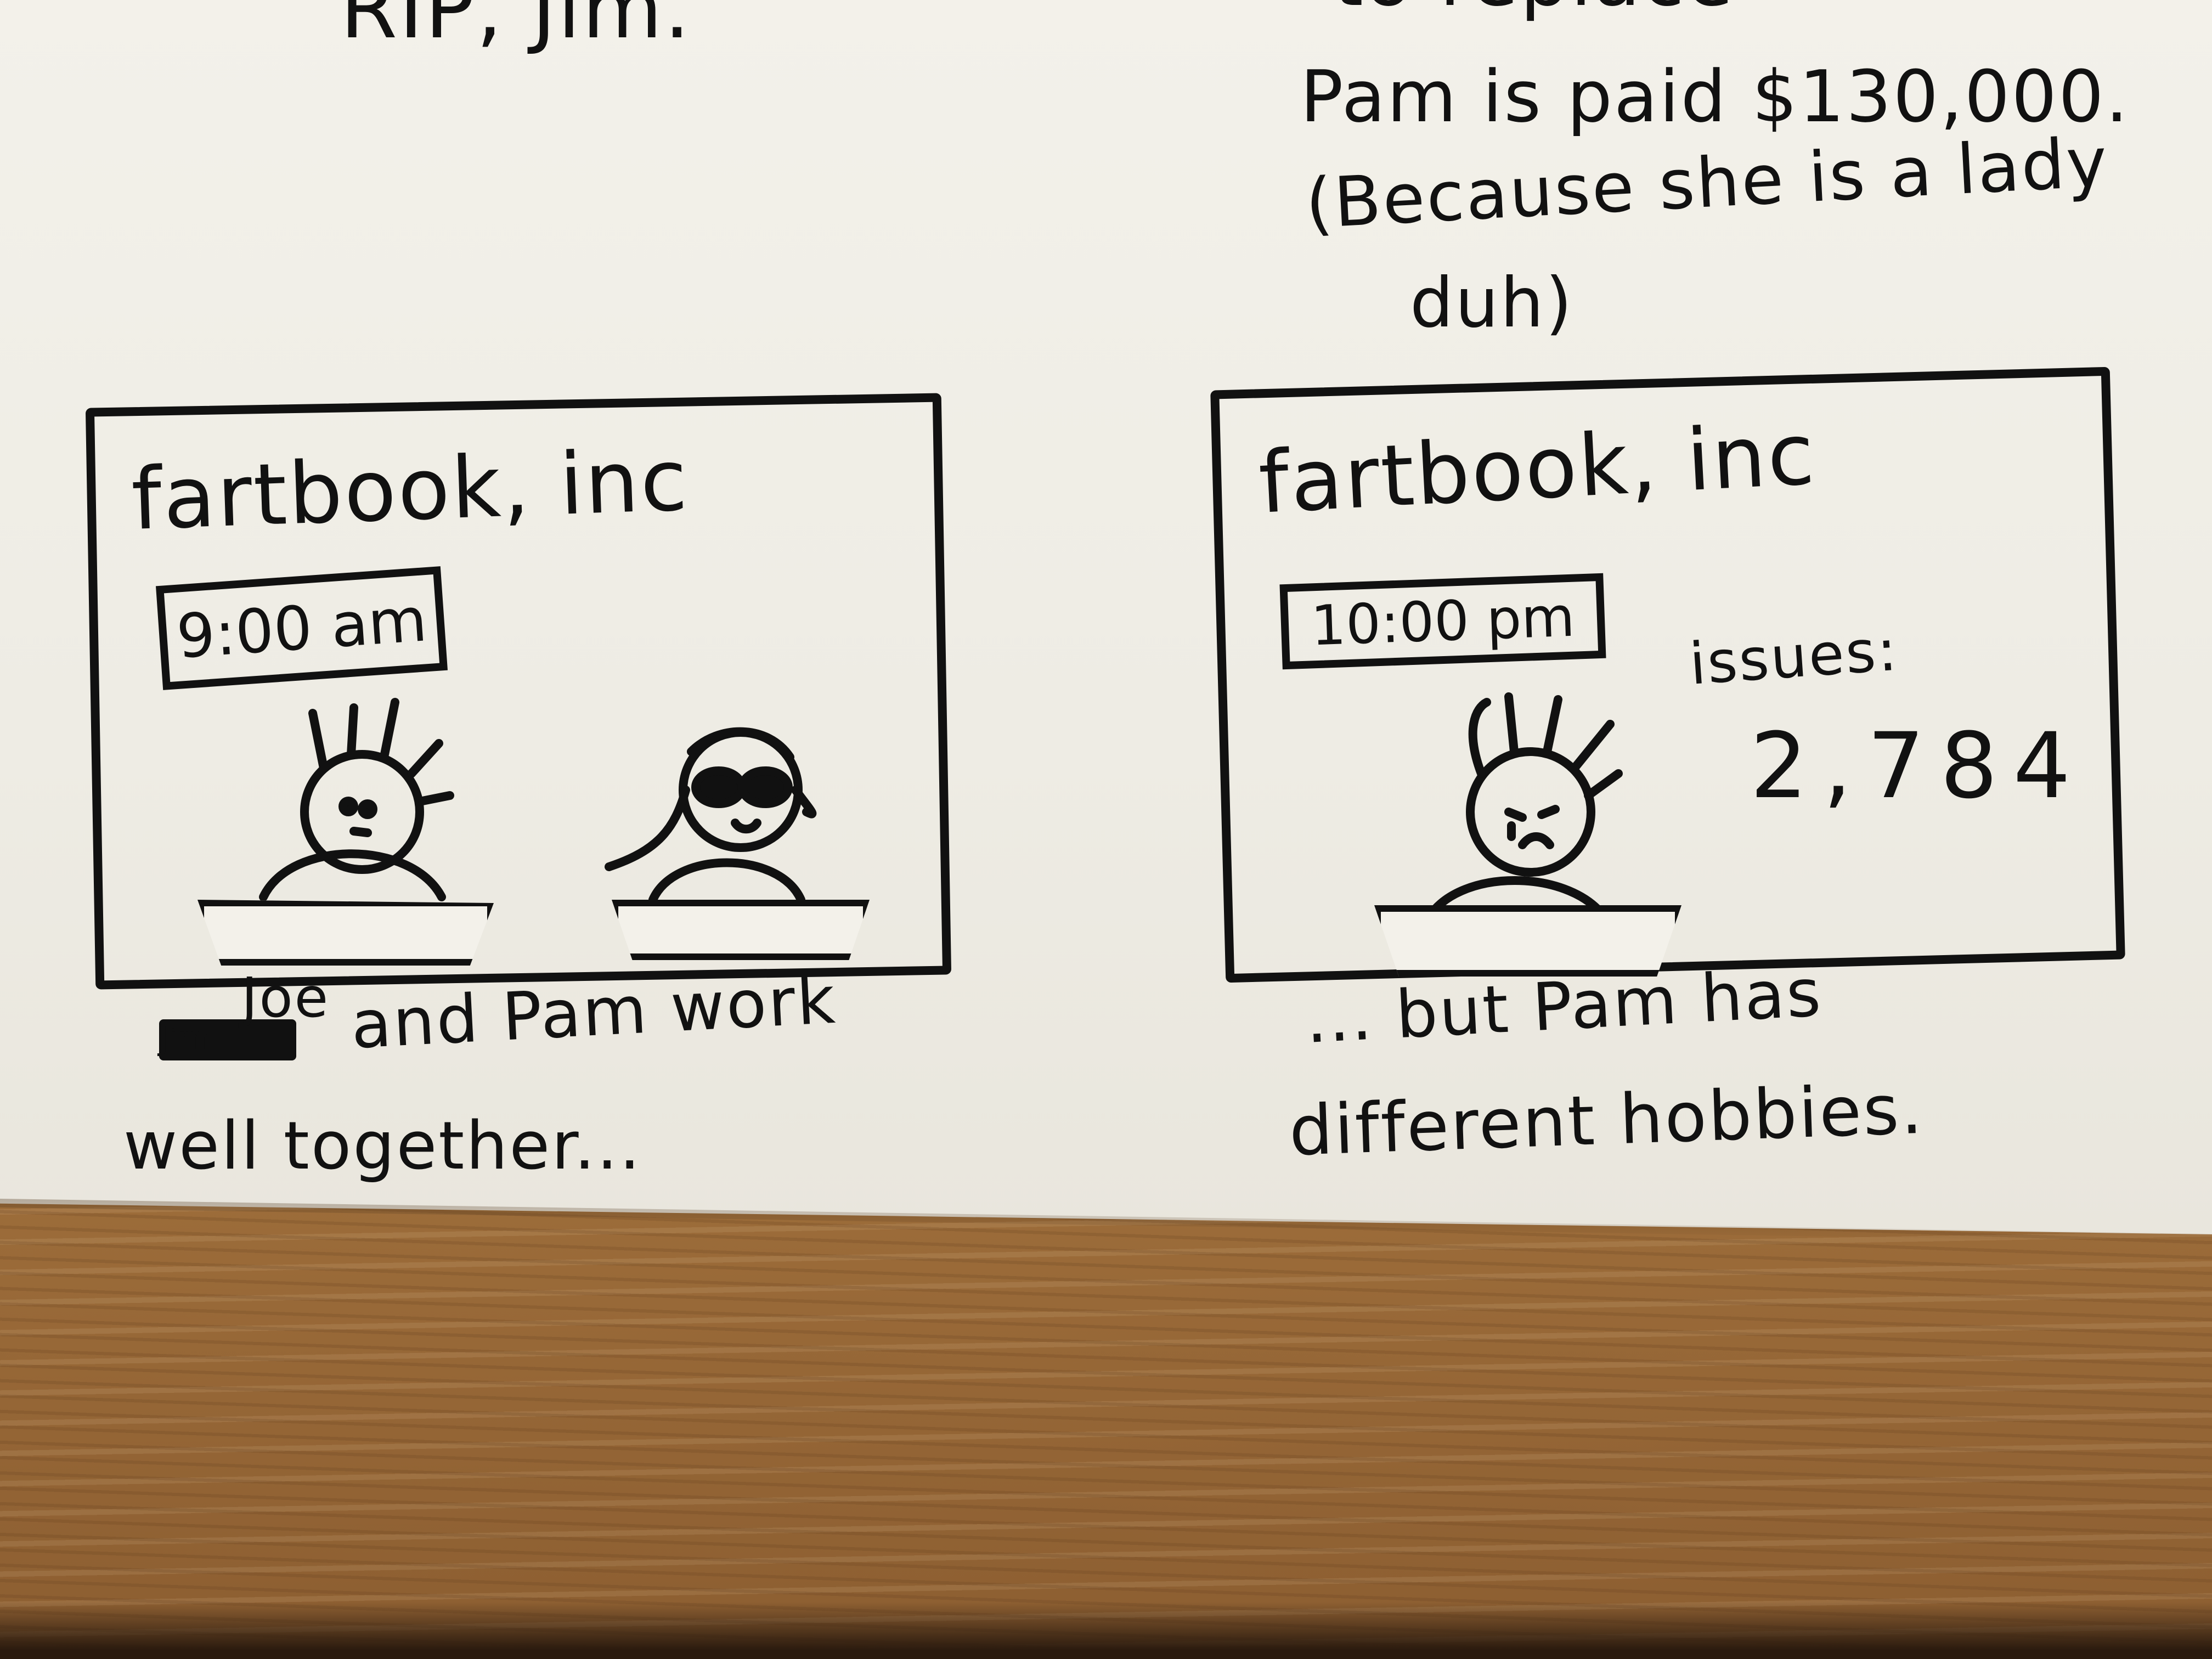  I want to click on joe-laptop, so click(346, 933).